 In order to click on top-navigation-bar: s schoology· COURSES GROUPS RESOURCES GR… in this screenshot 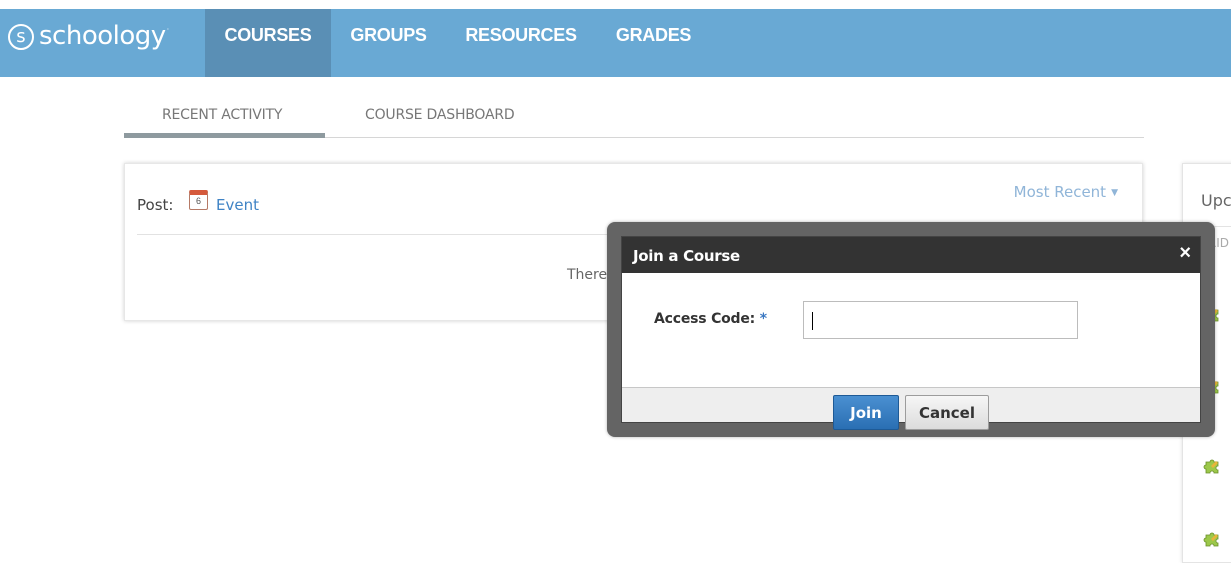, I will do `click(615, 43)`.